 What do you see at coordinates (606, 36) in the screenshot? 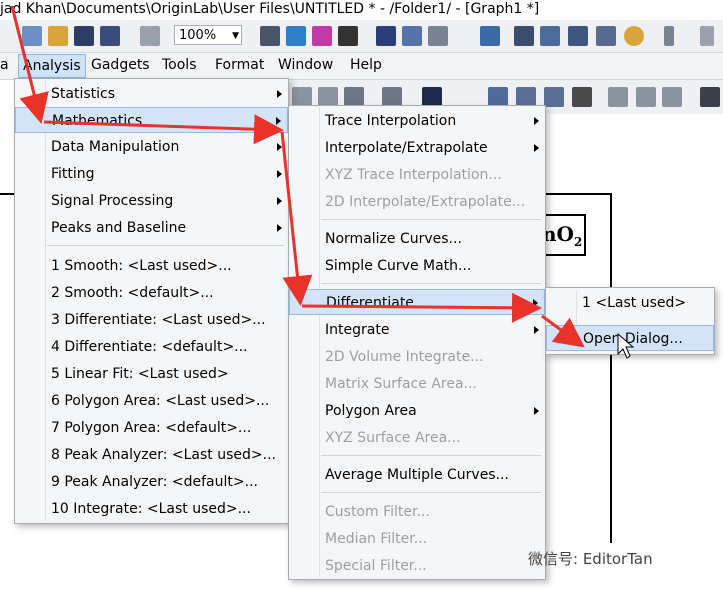
I see `command-window-icon` at bounding box center [606, 36].